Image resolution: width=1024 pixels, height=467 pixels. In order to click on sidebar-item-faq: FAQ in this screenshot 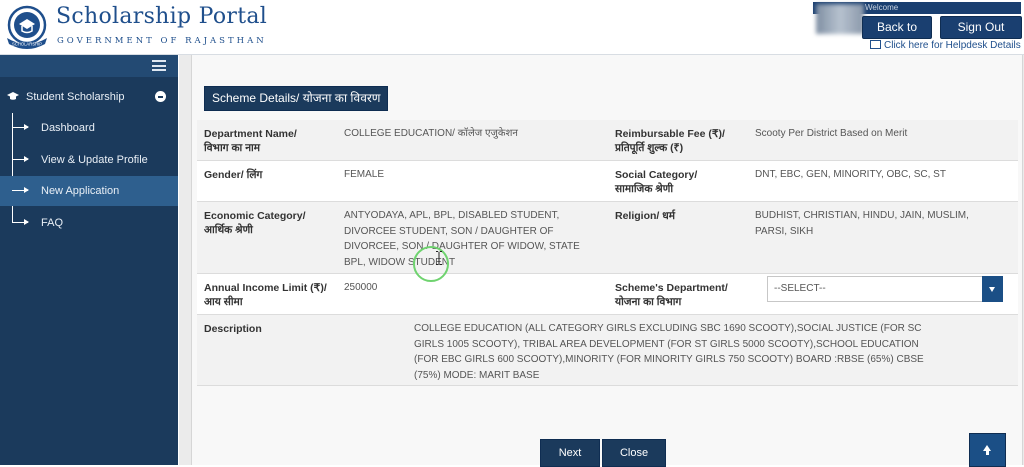, I will do `click(89, 223)`.